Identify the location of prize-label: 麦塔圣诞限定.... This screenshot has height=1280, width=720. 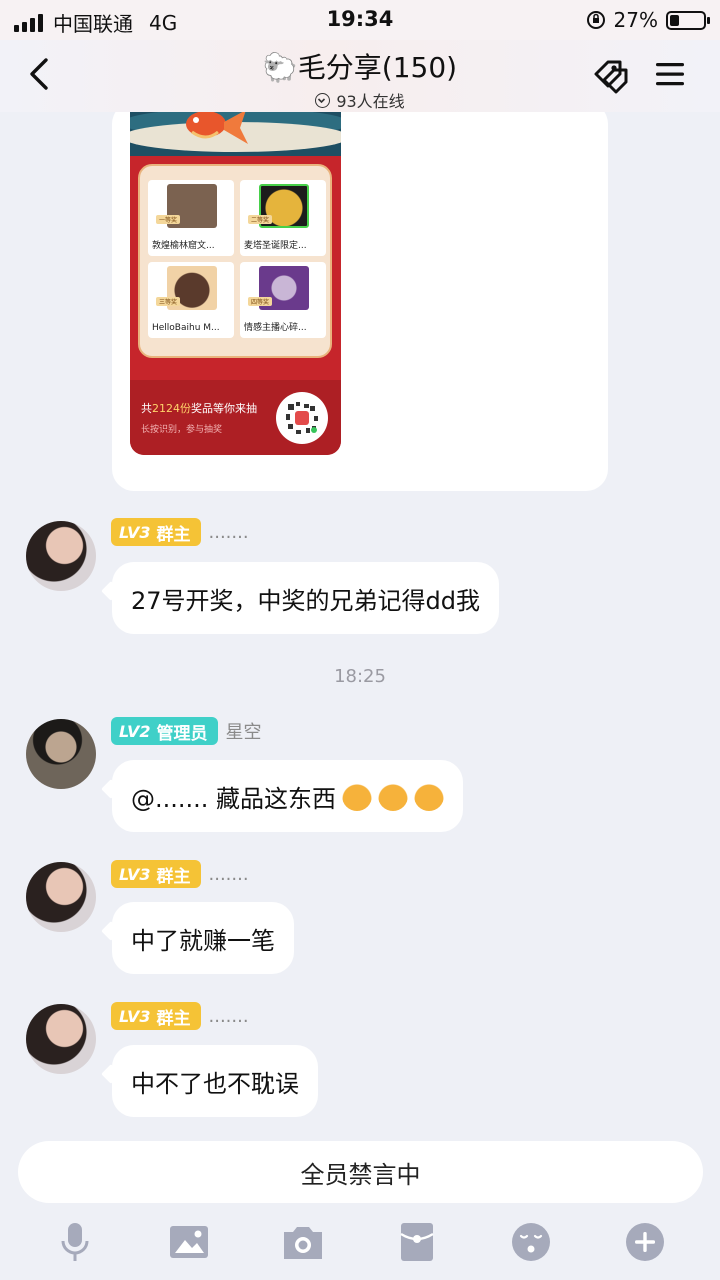
(275, 246).